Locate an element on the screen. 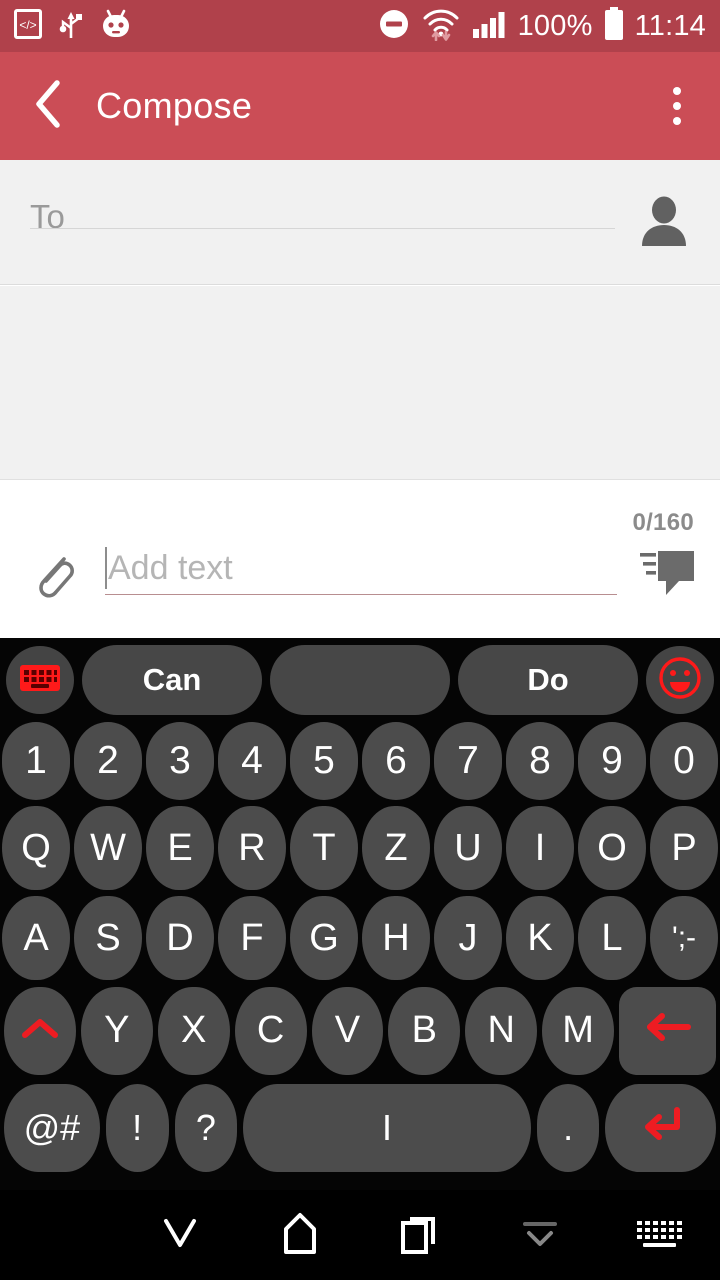 This screenshot has width=720, height=1280. key-7: 7 is located at coordinates (468, 761).